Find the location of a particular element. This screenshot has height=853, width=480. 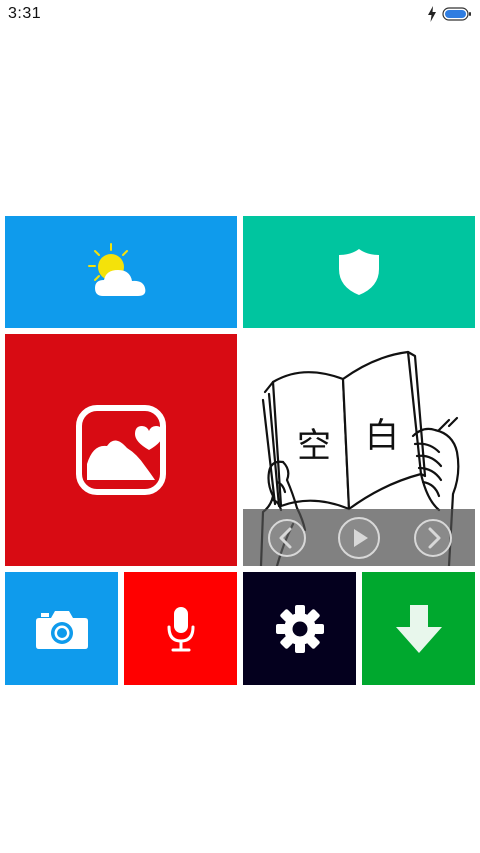

security-tile is located at coordinates (359, 272).